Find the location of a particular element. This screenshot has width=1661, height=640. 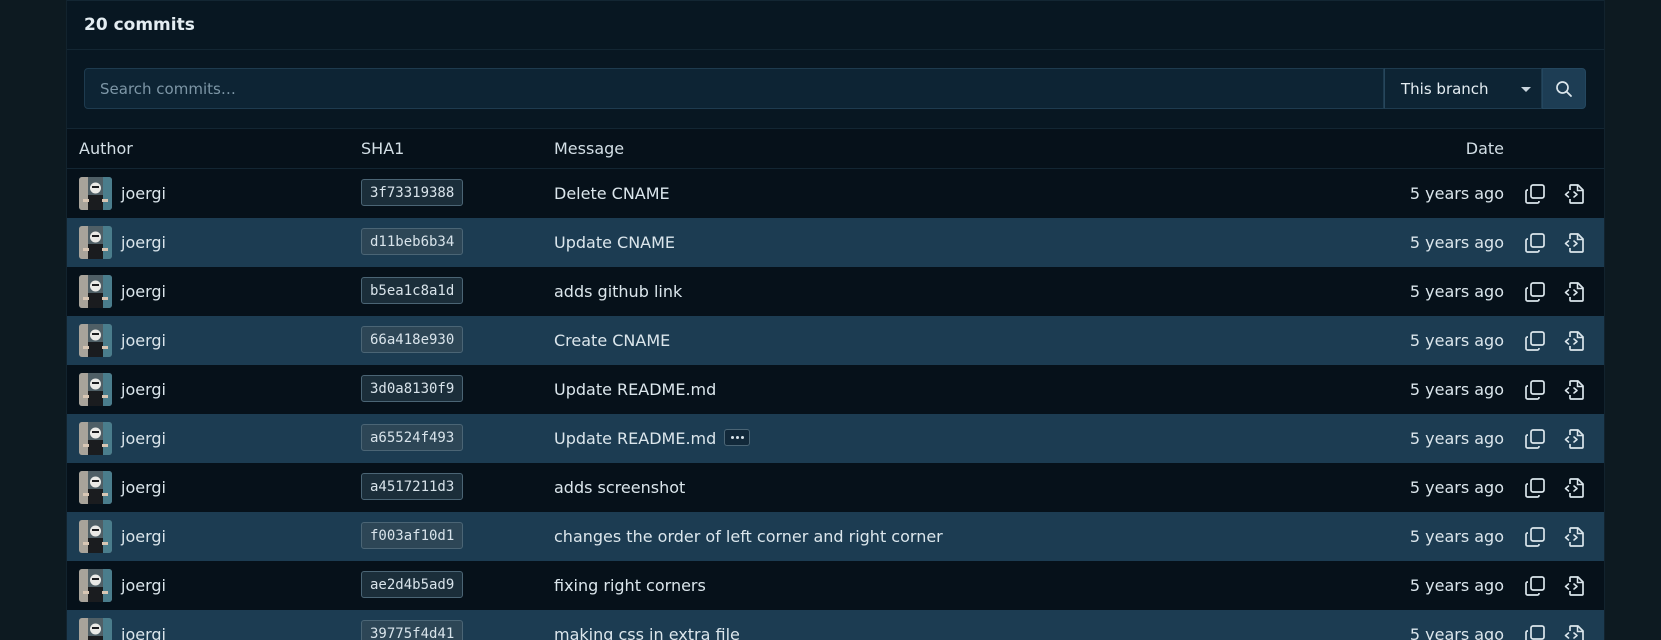

commit-message: Delete CNAME is located at coordinates (612, 193).